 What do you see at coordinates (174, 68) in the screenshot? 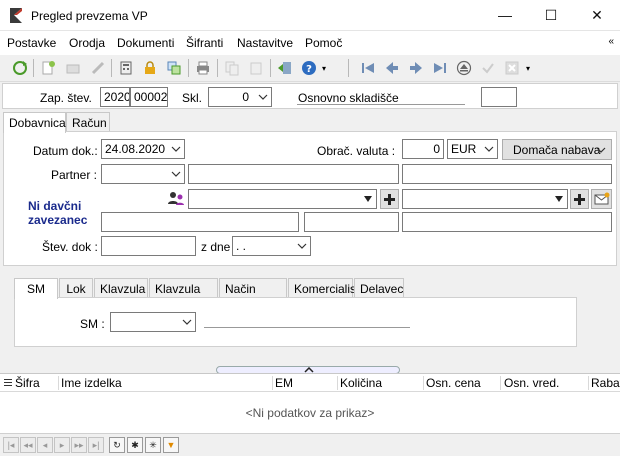
I see `transfer-icon` at bounding box center [174, 68].